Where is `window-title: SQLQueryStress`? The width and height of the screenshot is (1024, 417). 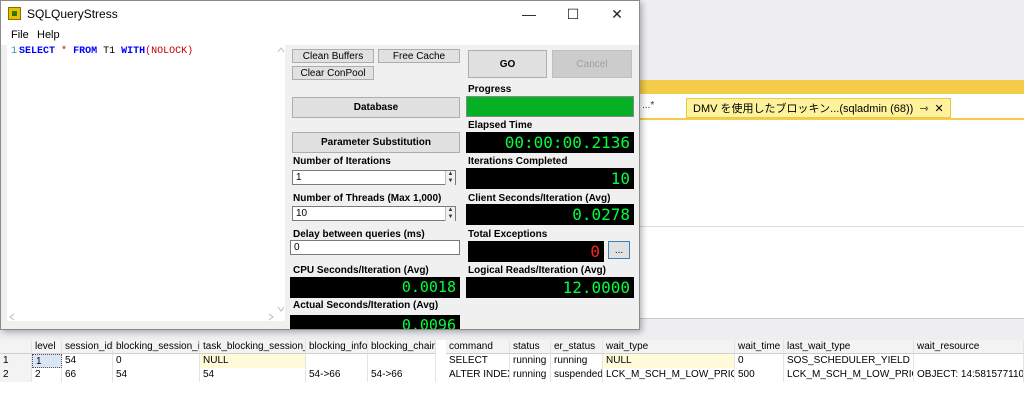 window-title: SQLQueryStress is located at coordinates (72, 14).